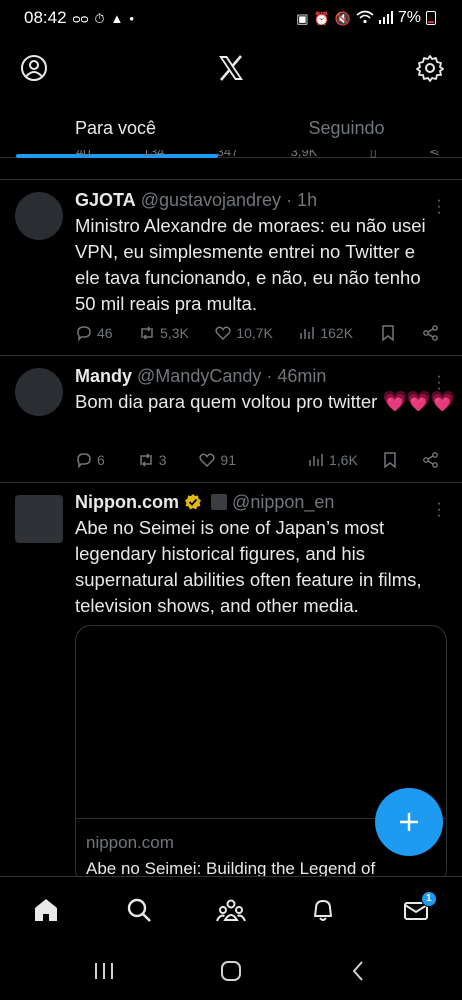  Describe the element at coordinates (105, 333) in the screenshot. I see `reply-count: 46` at that location.